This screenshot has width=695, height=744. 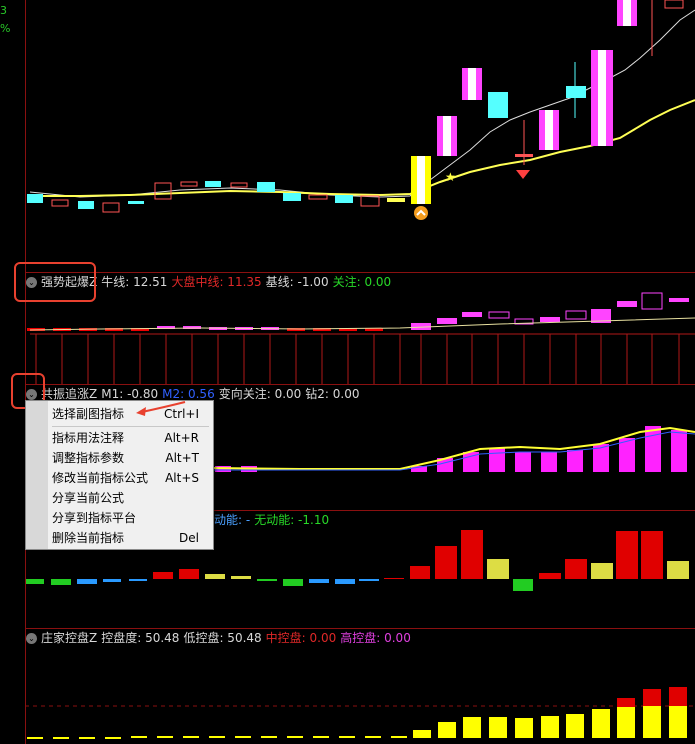 What do you see at coordinates (134, 282) in the screenshot?
I see `pane1-item-0: 牛线: 12.51` at bounding box center [134, 282].